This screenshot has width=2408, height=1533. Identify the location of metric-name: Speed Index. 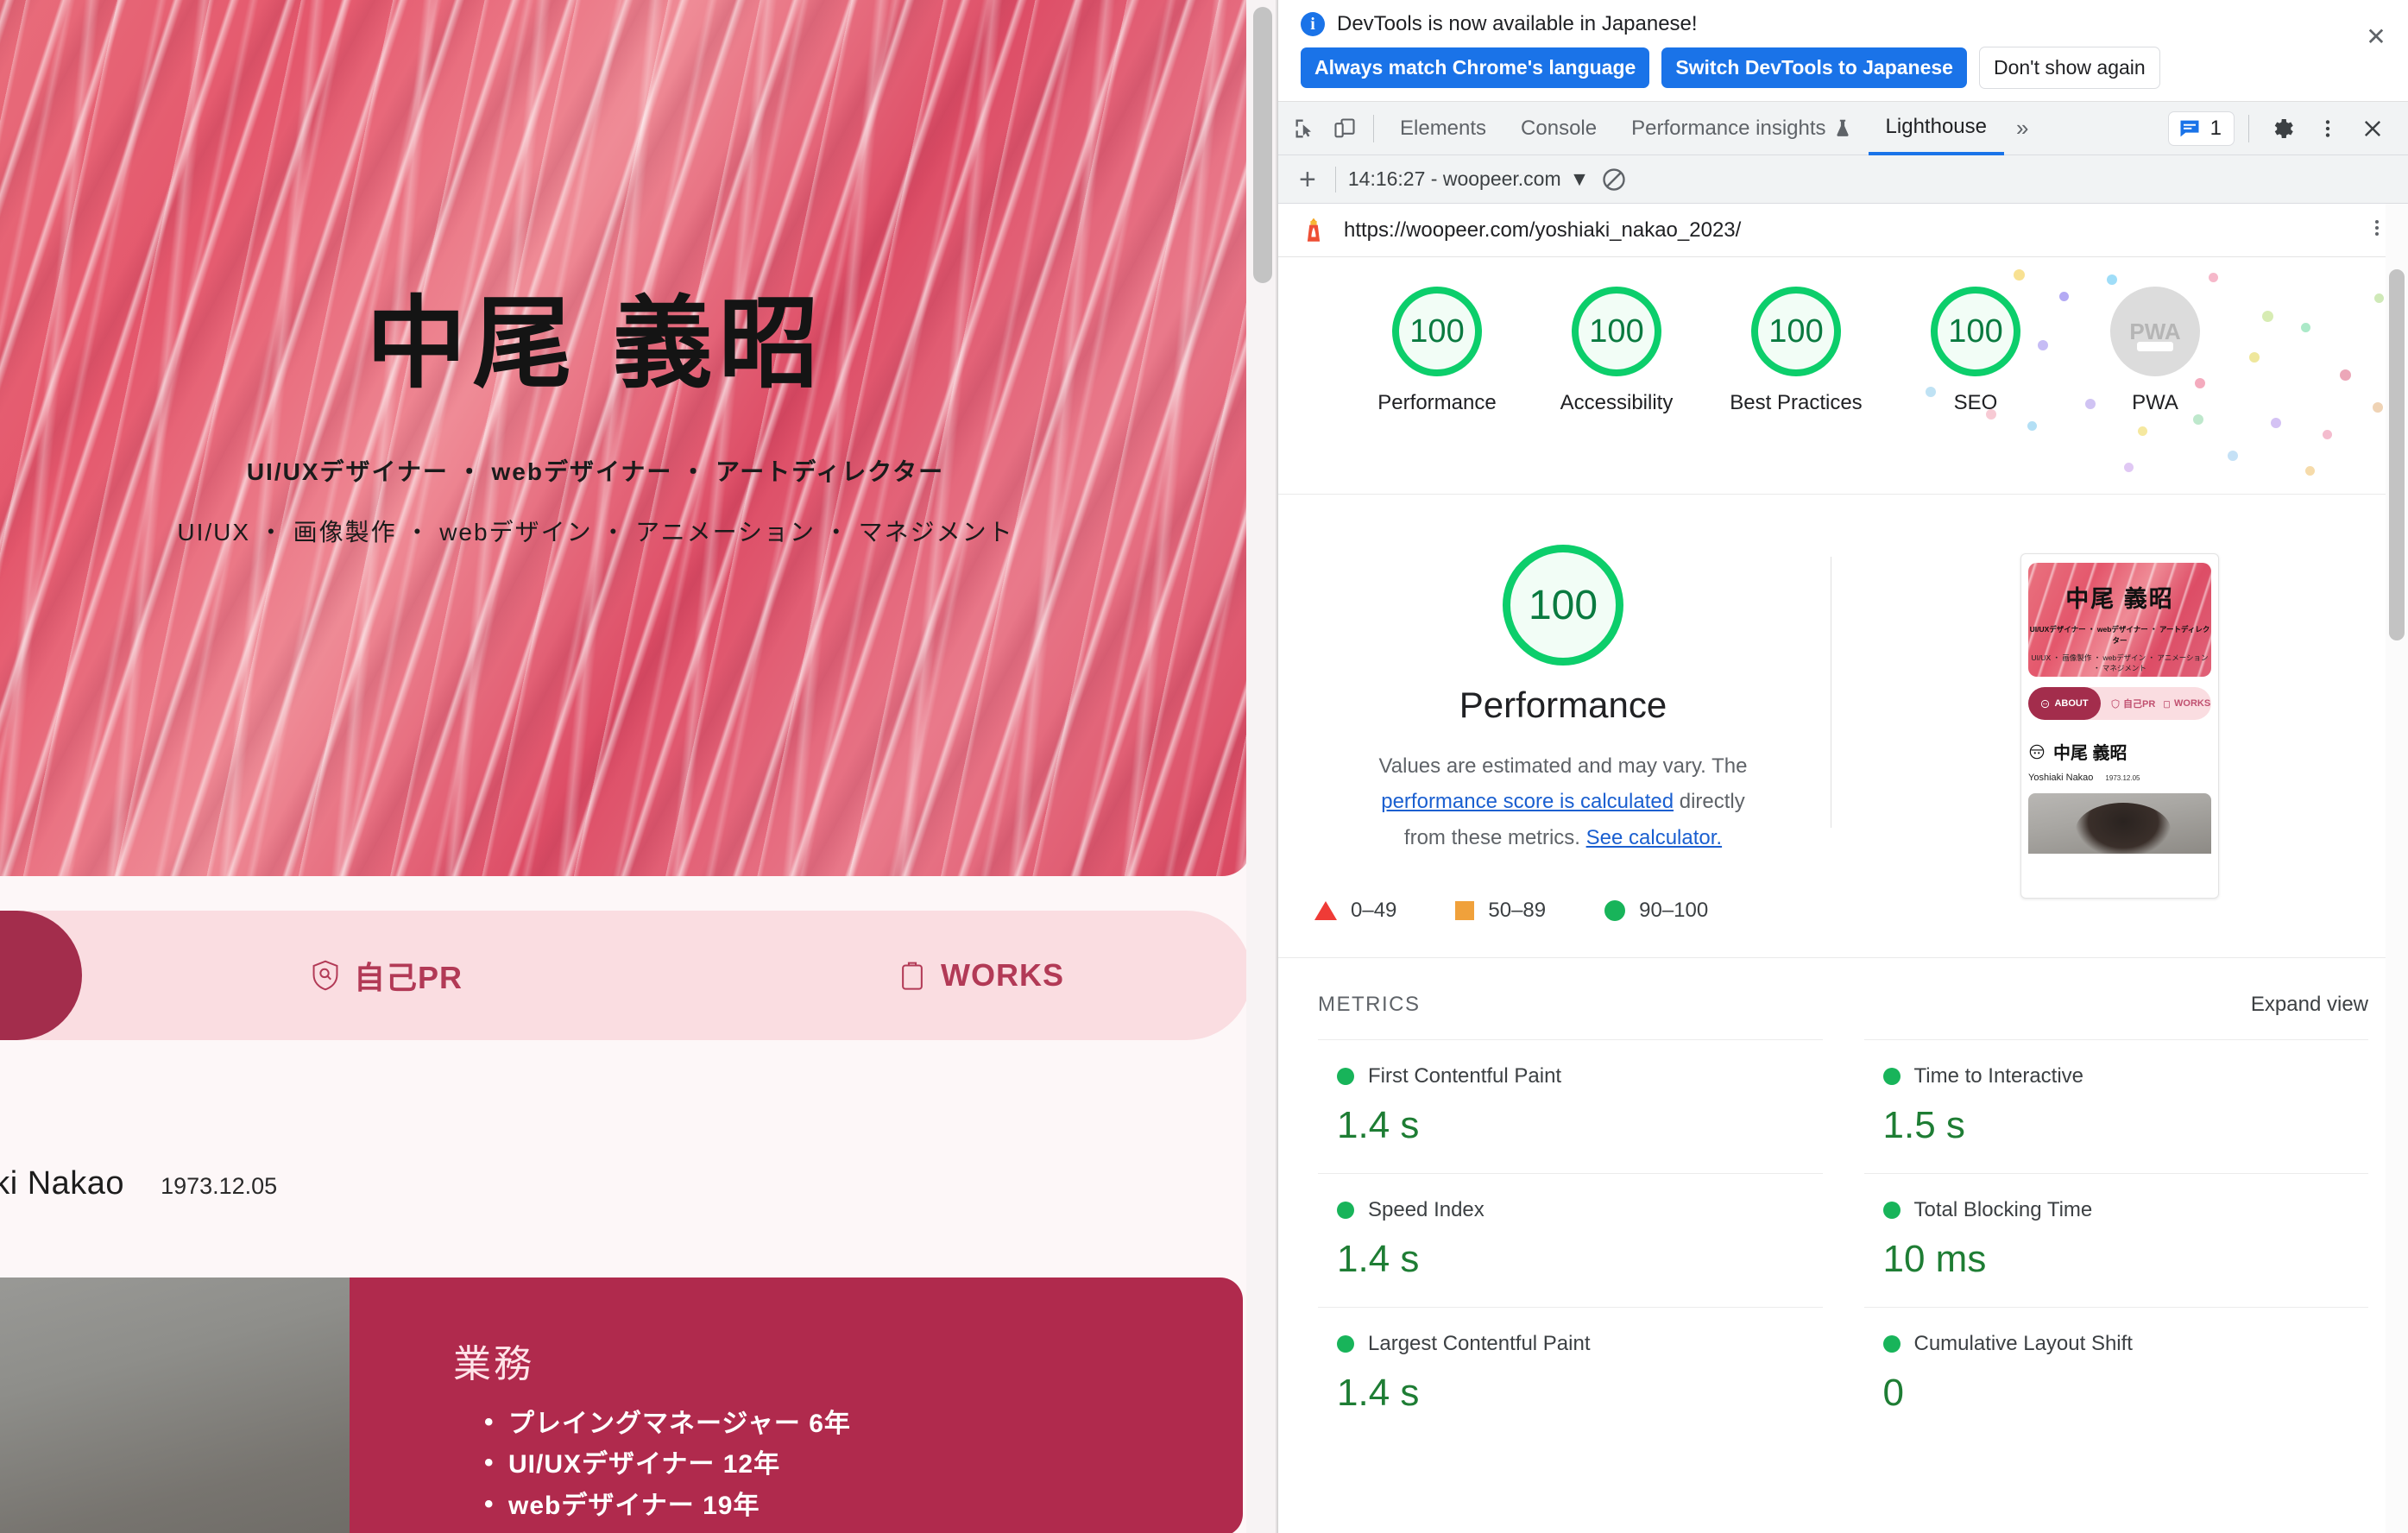
(1426, 1209).